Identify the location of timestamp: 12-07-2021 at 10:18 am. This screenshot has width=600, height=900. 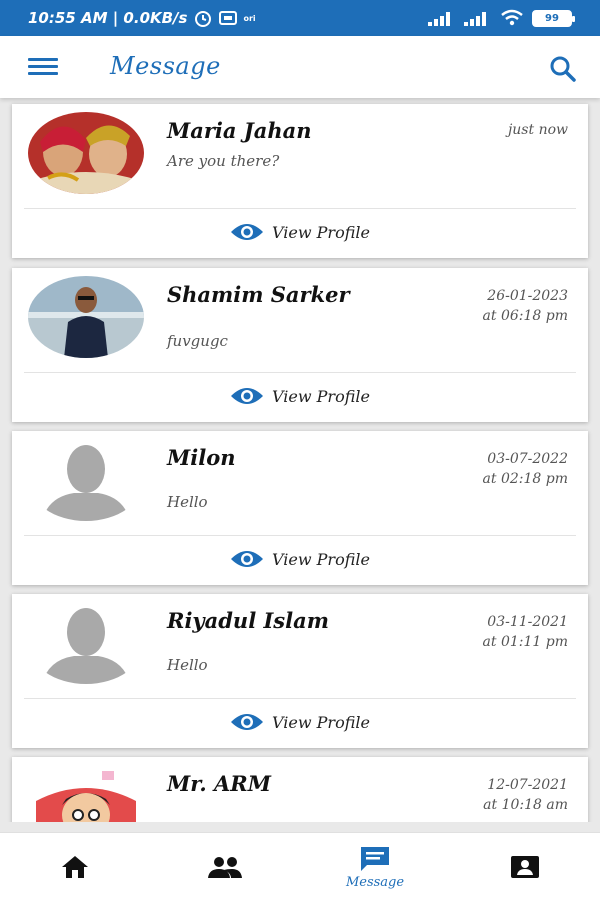
(525, 795).